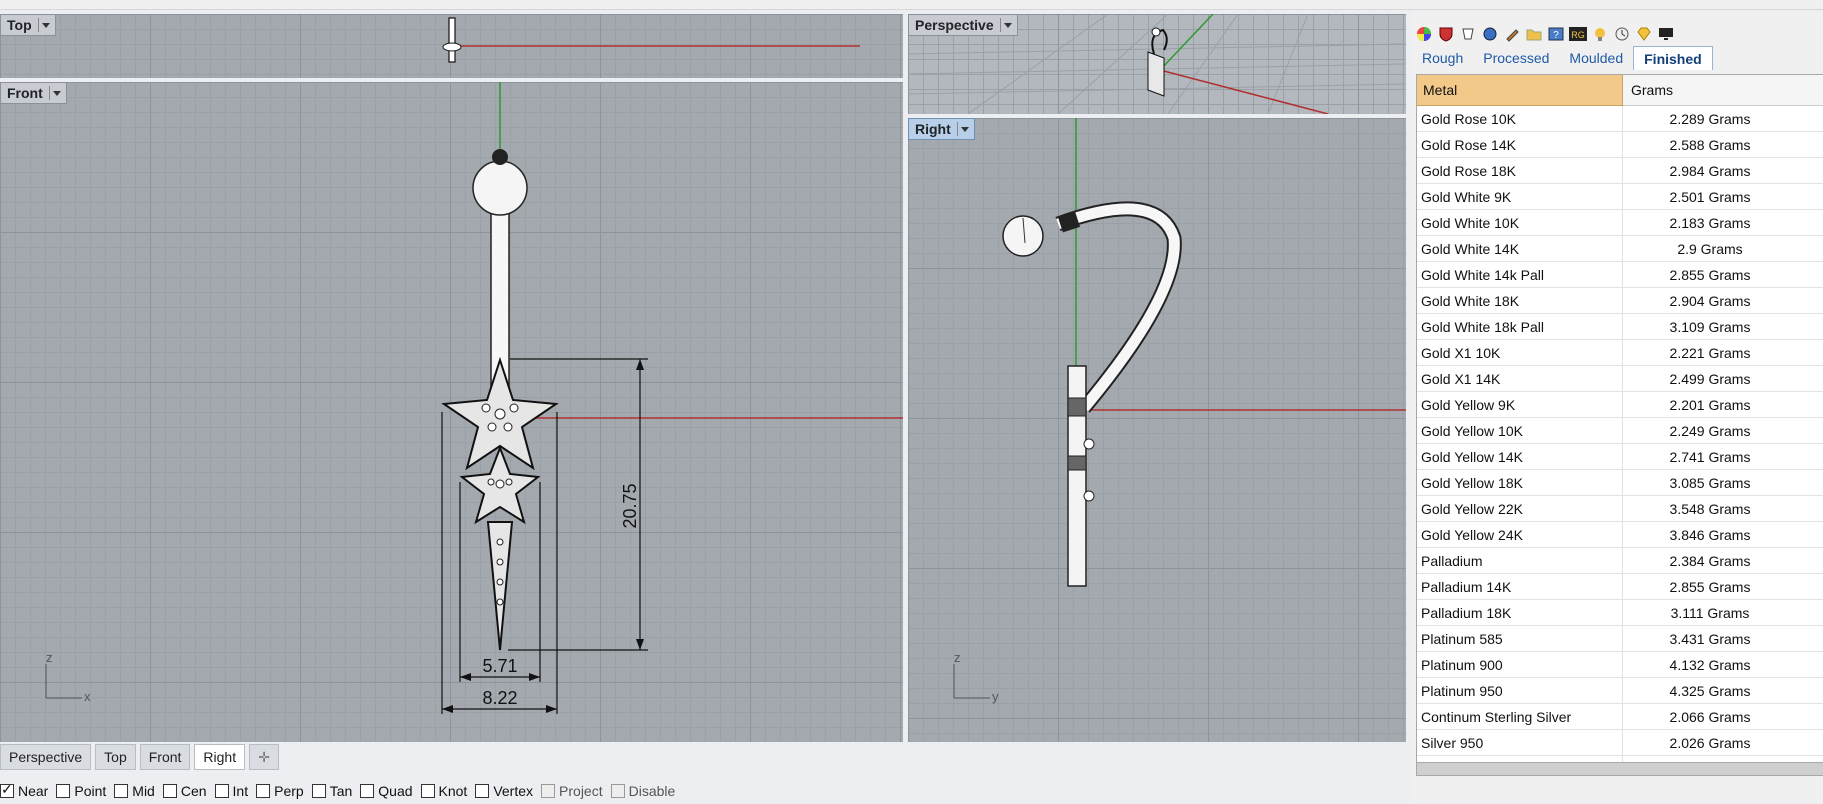 This screenshot has height=804, width=1823. What do you see at coordinates (46, 757) in the screenshot?
I see `tab-perspective: Perspective` at bounding box center [46, 757].